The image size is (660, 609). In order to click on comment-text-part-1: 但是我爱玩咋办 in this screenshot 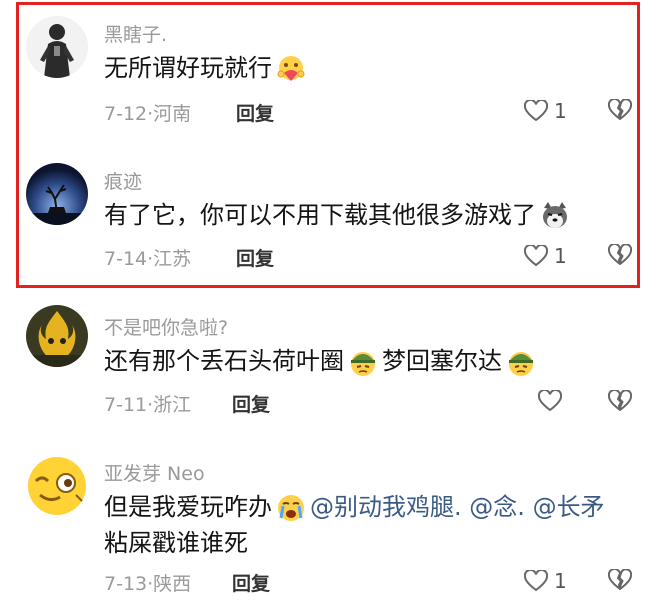, I will do `click(188, 507)`.